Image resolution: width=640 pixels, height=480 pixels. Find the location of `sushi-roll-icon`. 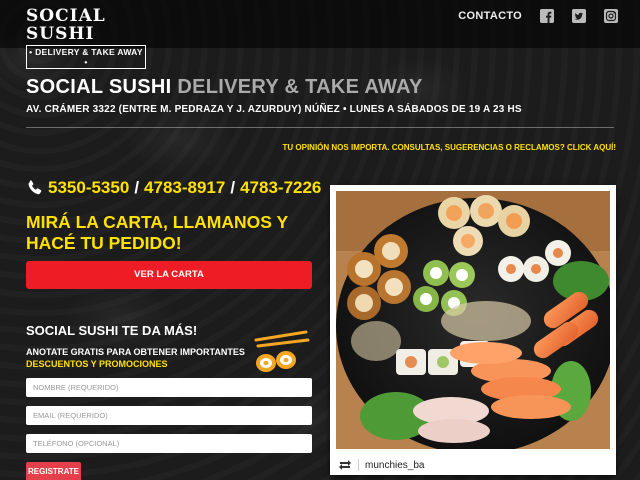

sushi-roll-icon is located at coordinates (282, 351).